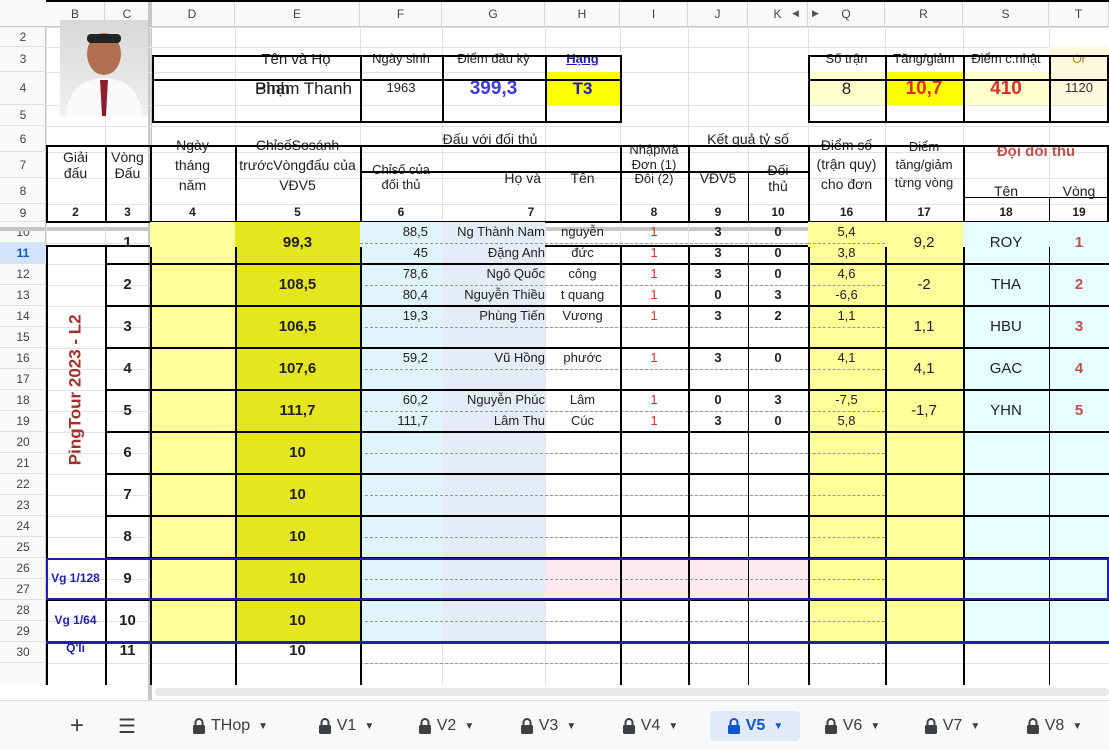  What do you see at coordinates (531, 213) in the screenshot?
I see `column-number-7: 7` at bounding box center [531, 213].